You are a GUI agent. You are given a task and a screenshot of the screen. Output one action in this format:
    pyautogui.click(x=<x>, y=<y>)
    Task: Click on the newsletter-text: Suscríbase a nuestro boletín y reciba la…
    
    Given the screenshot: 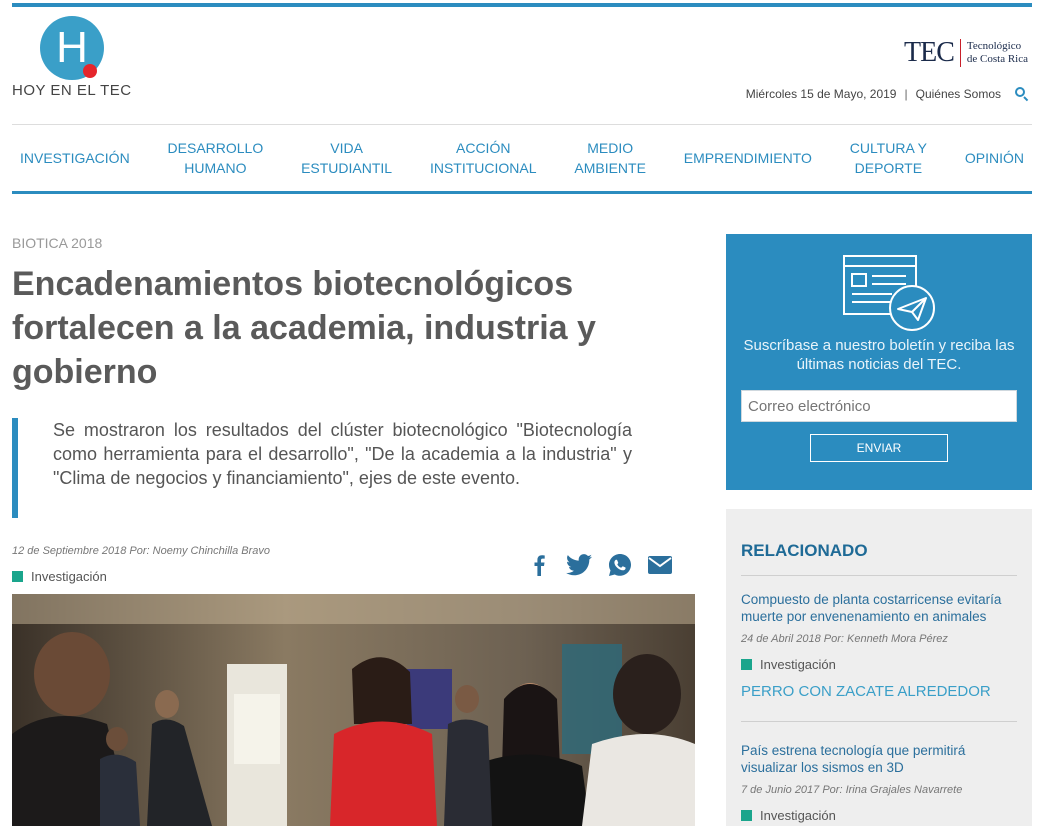 What is the action you would take?
    pyautogui.click(x=879, y=355)
    